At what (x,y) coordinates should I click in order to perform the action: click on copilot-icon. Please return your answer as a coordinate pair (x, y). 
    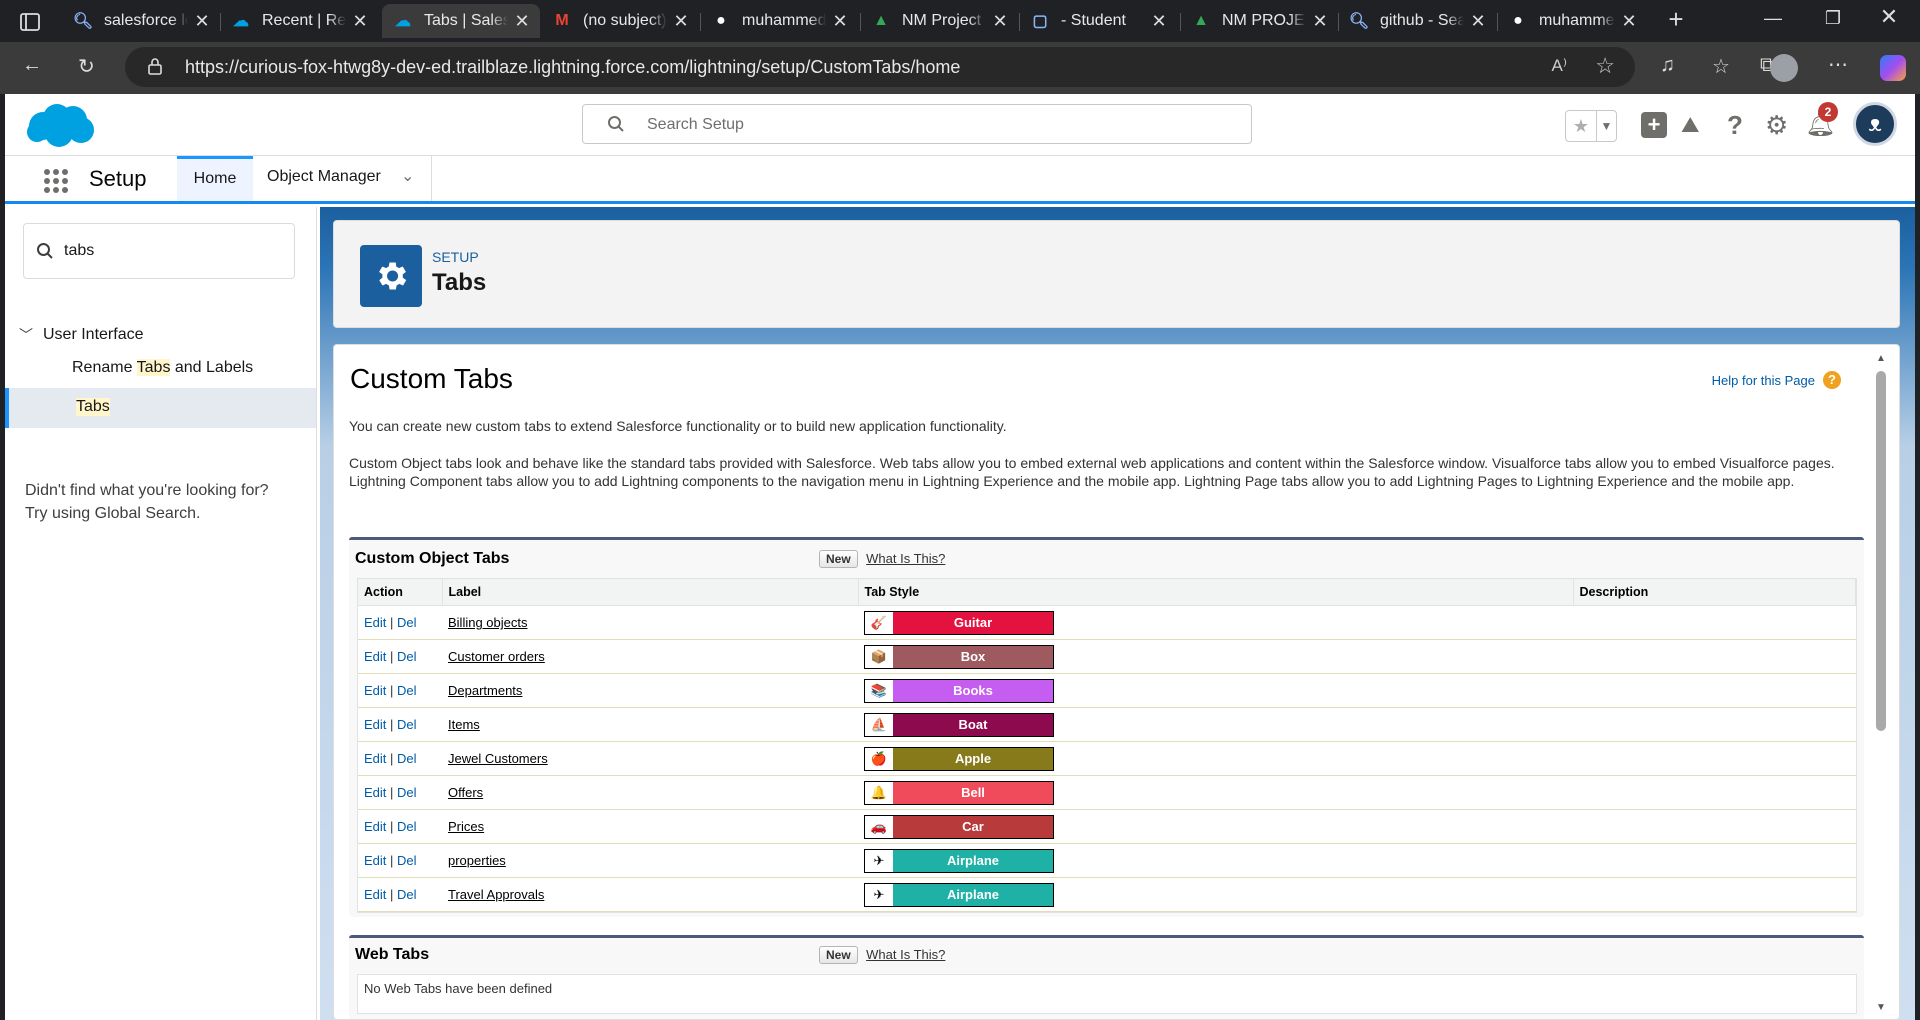
    Looking at the image, I should click on (1893, 68).